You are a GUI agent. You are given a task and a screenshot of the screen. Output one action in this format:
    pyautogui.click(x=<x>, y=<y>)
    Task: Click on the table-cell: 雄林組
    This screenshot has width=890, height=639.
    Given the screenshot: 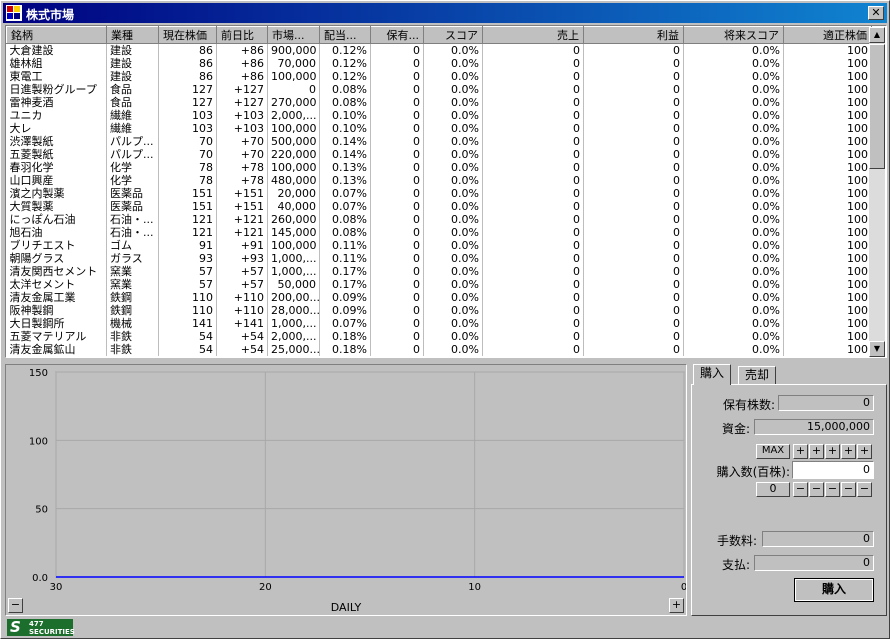 What is the action you would take?
    pyautogui.click(x=56, y=63)
    